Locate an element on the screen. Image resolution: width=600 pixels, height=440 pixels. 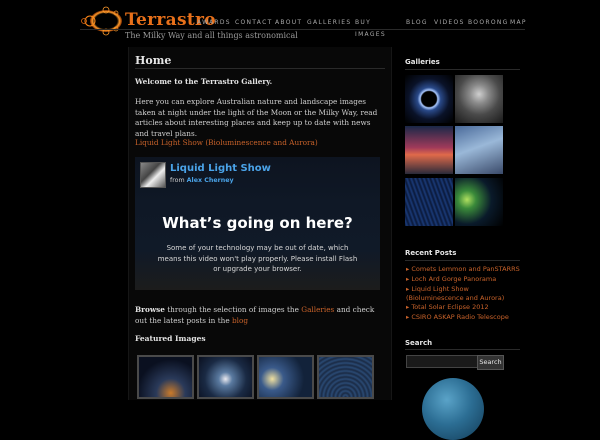
browse-mid: through the selection of images the is located at coordinates (233, 309).